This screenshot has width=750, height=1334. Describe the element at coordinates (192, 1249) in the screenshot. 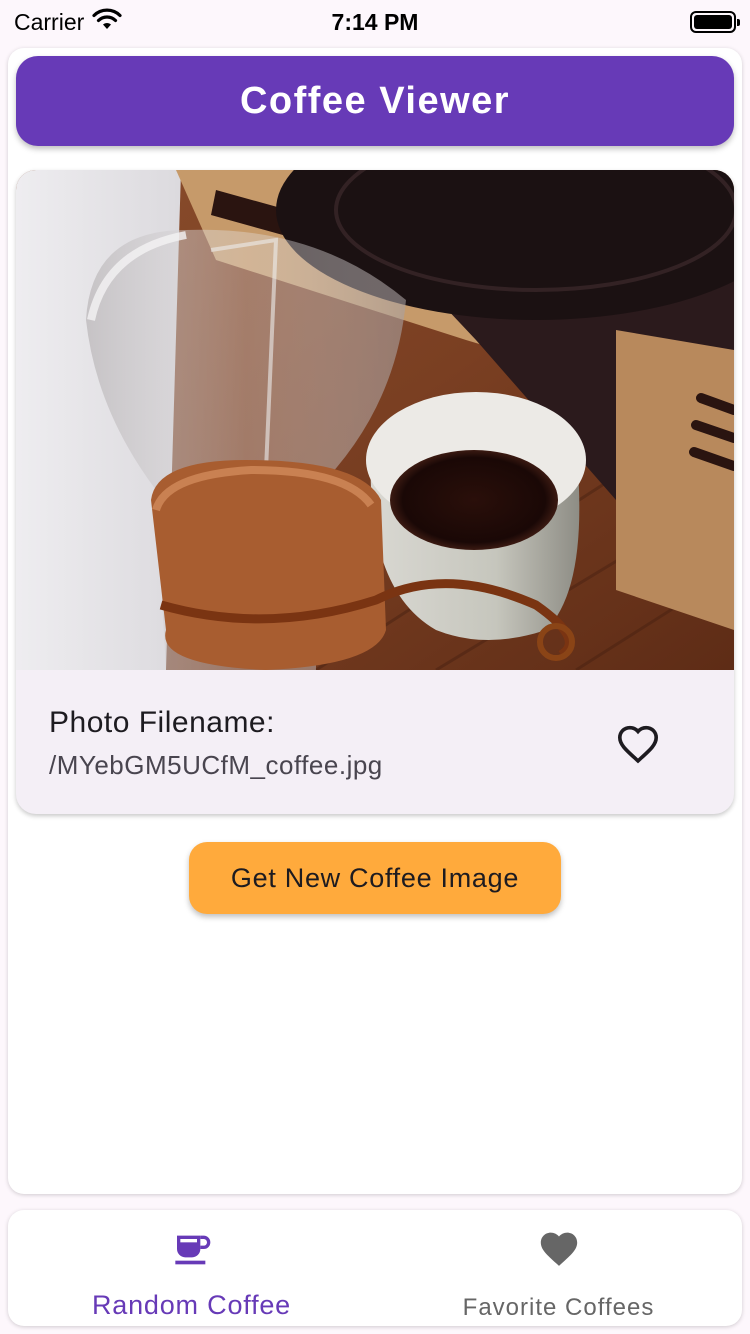

I see `coffee-cup-icon` at that location.